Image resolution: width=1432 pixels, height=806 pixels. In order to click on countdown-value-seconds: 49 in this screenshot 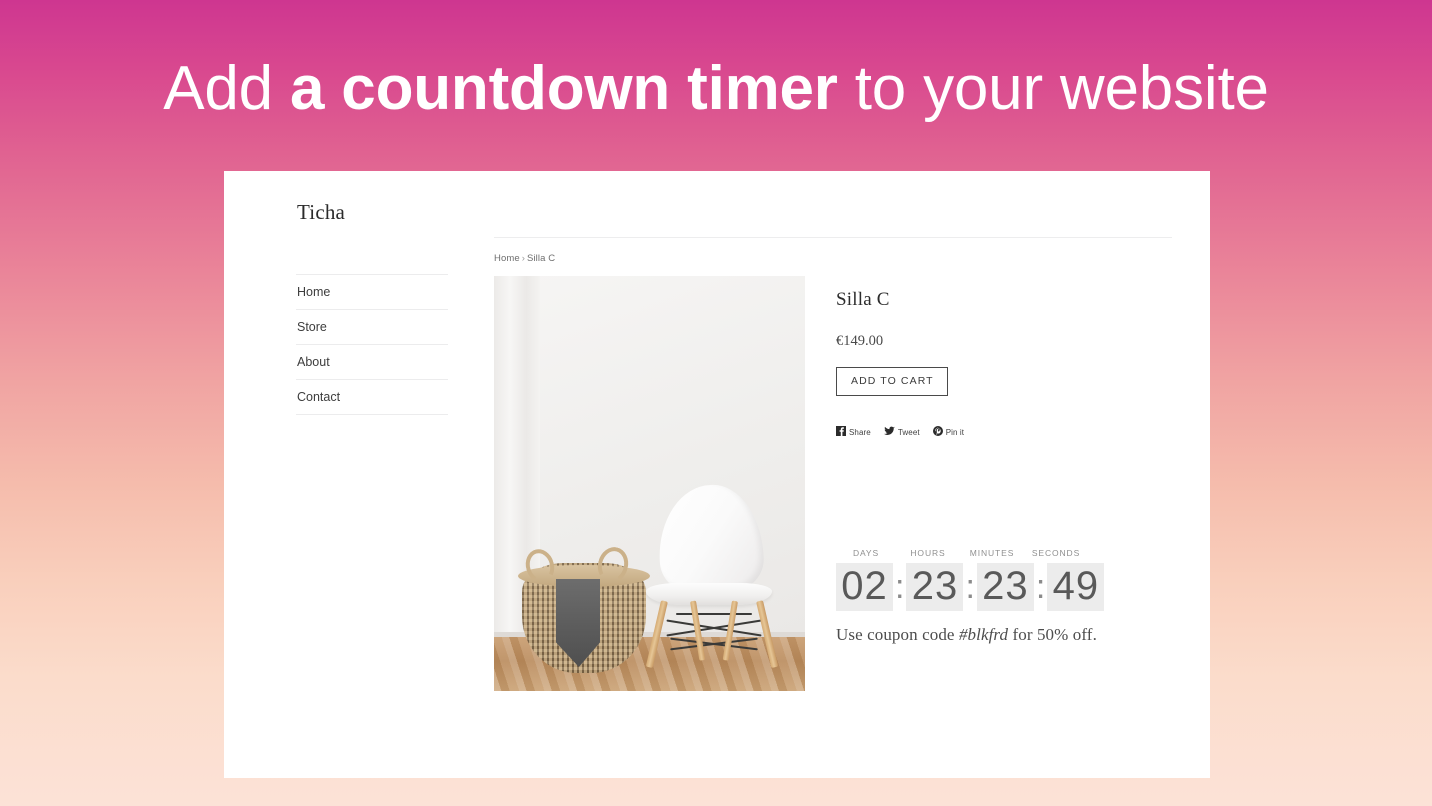, I will do `click(1076, 587)`.